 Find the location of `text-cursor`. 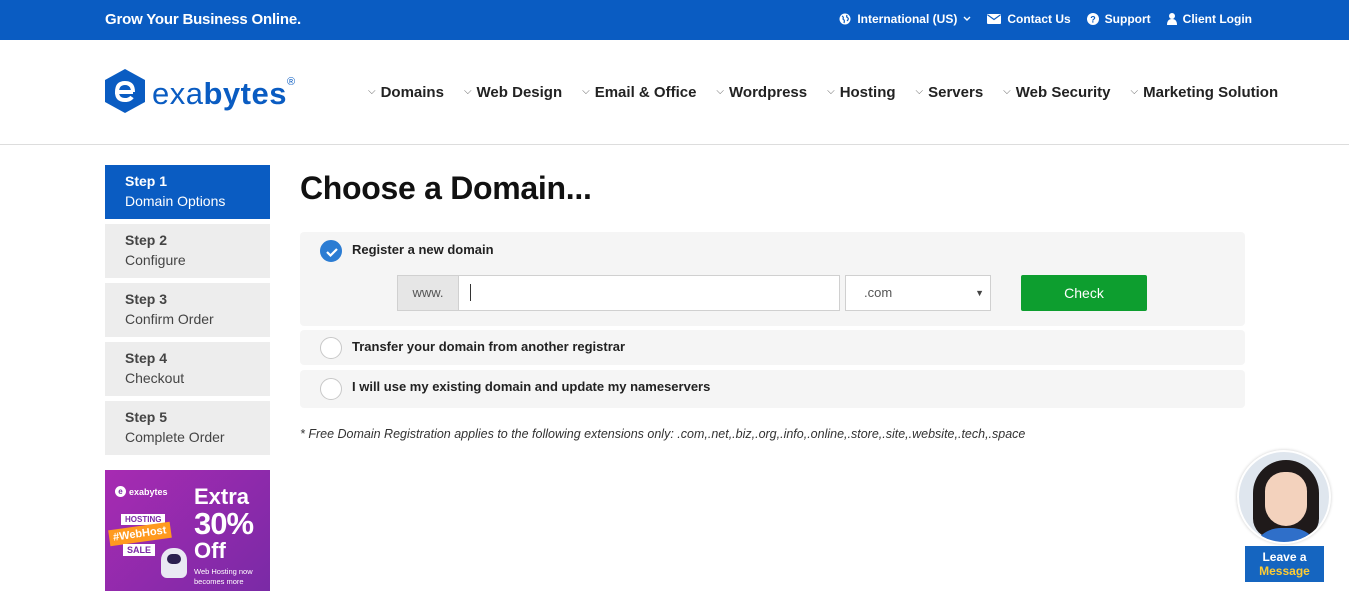

text-cursor is located at coordinates (470, 292).